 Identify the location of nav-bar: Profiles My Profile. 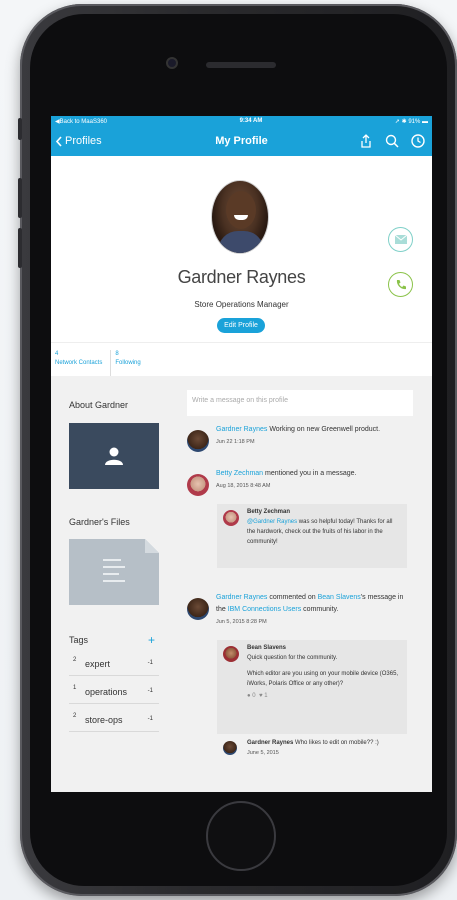
(241, 141).